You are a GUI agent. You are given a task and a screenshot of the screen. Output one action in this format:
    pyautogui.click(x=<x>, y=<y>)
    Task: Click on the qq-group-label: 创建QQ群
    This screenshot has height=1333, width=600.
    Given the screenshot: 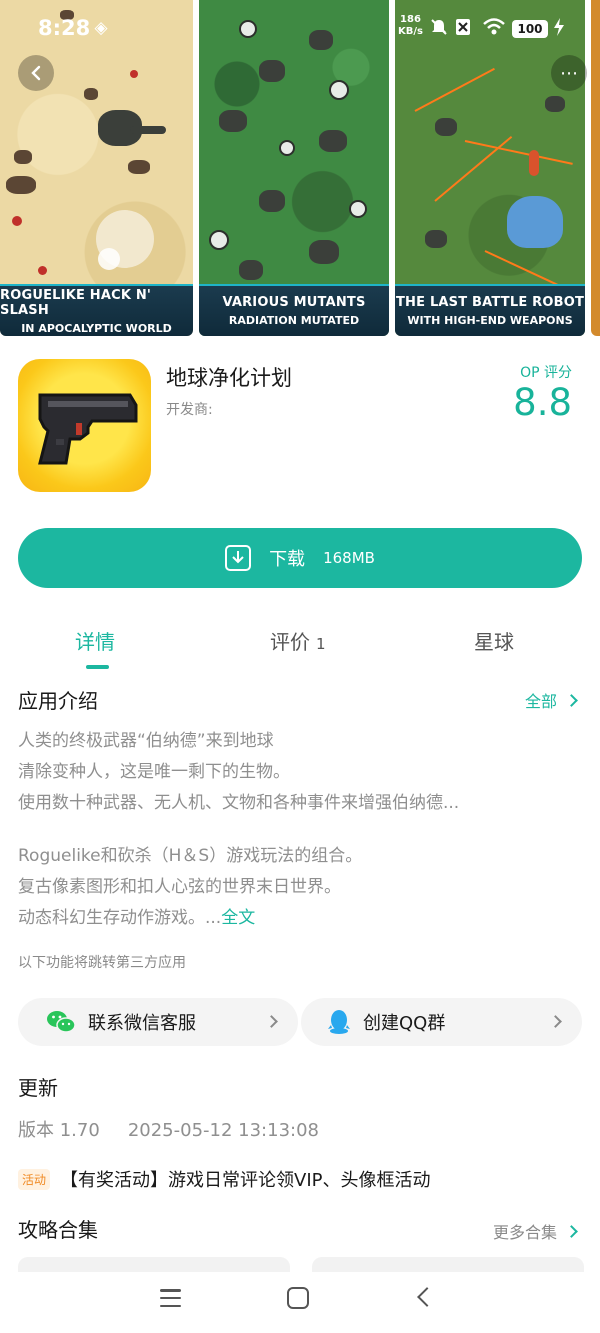 What is the action you would take?
    pyautogui.click(x=404, y=1023)
    